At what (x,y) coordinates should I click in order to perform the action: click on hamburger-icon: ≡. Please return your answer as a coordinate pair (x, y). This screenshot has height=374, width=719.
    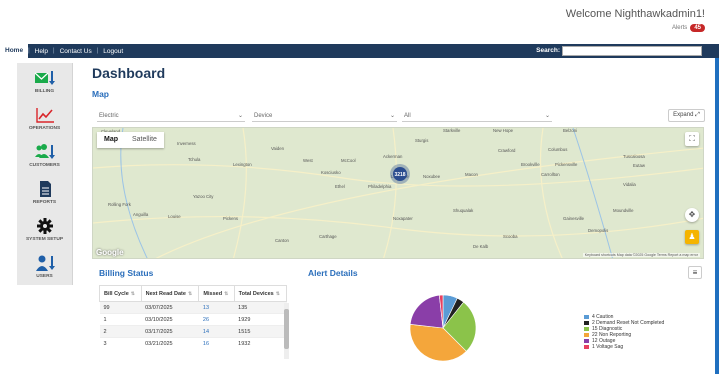
    Looking at the image, I should click on (695, 272).